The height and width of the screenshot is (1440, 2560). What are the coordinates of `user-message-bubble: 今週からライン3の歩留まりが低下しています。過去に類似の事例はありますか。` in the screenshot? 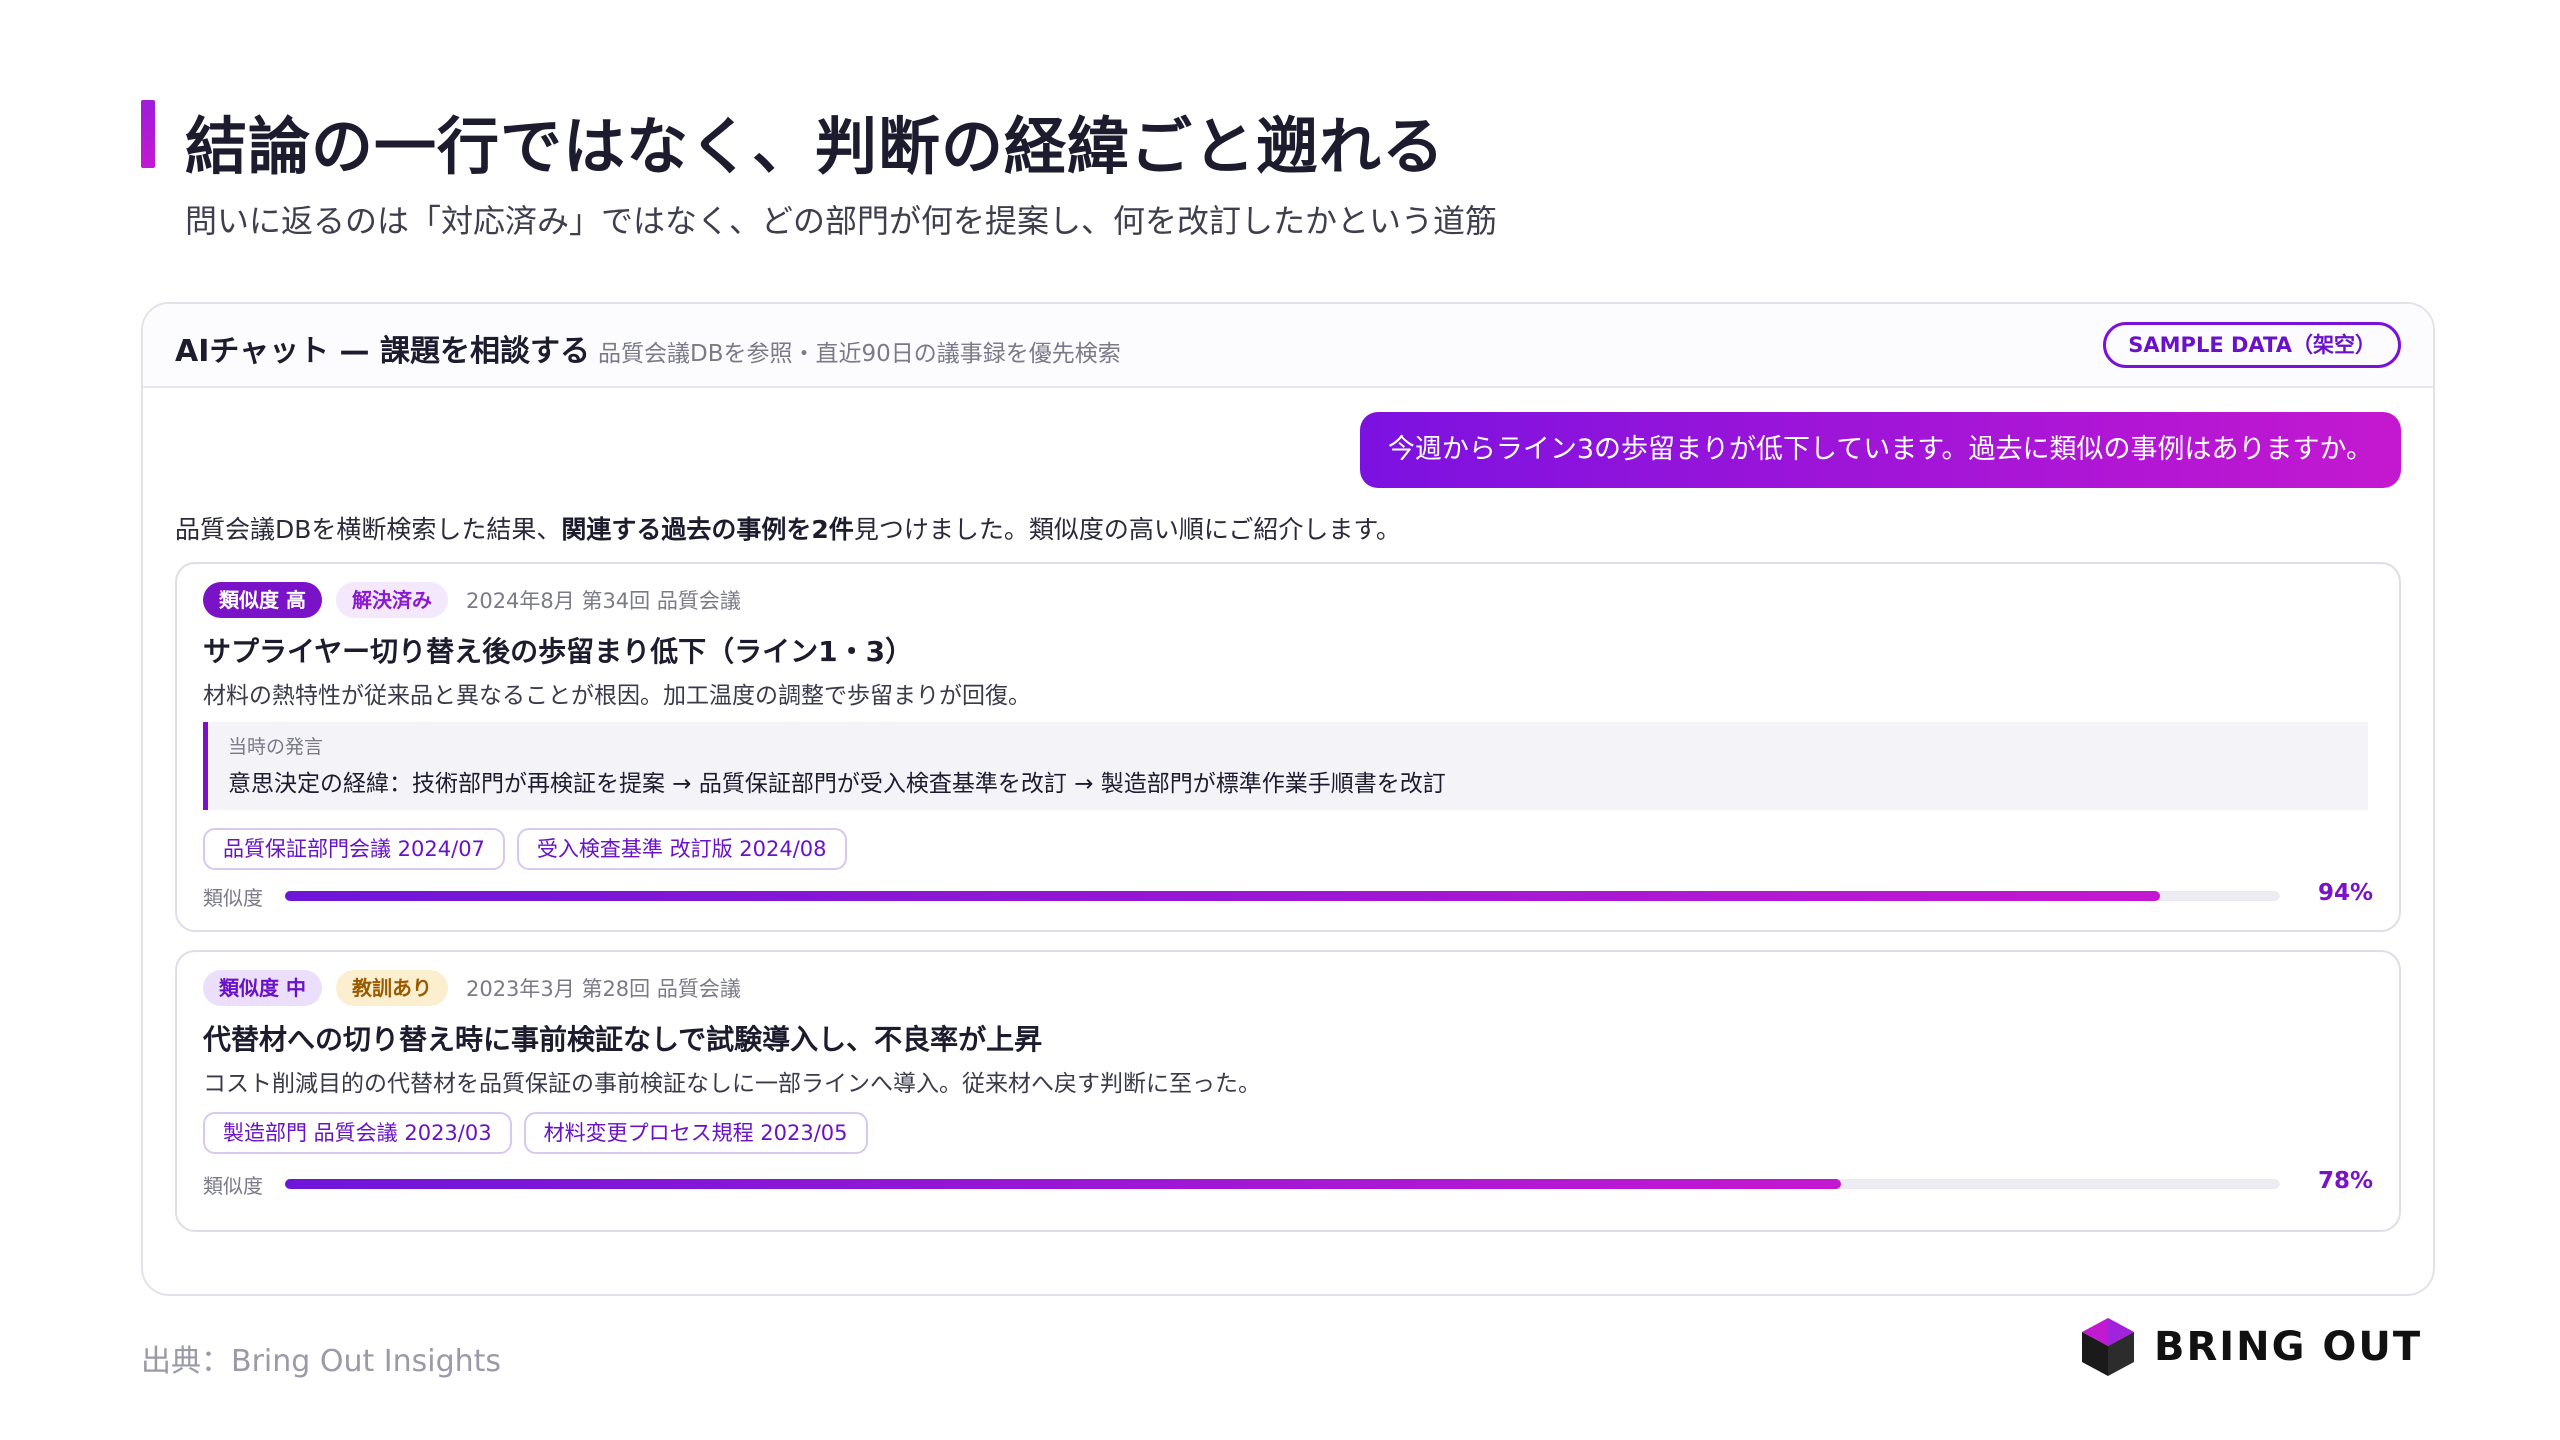 It's located at (1880, 450).